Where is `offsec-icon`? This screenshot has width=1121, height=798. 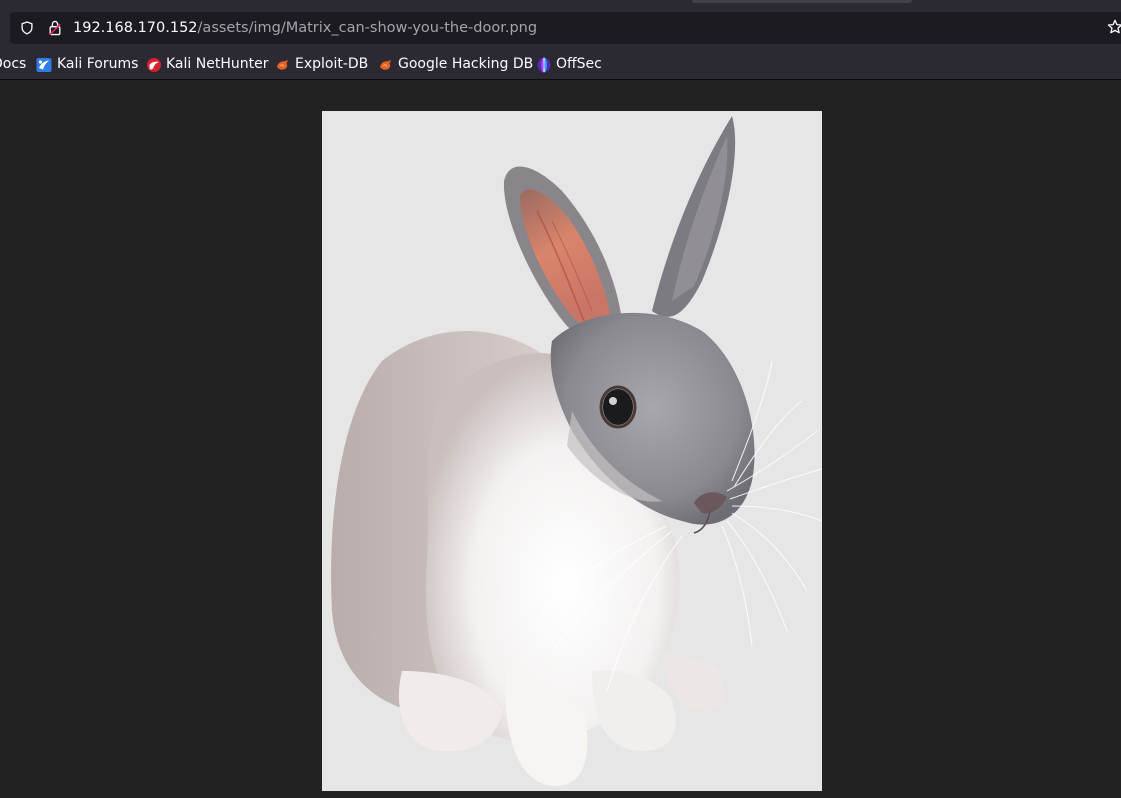 offsec-icon is located at coordinates (544, 65).